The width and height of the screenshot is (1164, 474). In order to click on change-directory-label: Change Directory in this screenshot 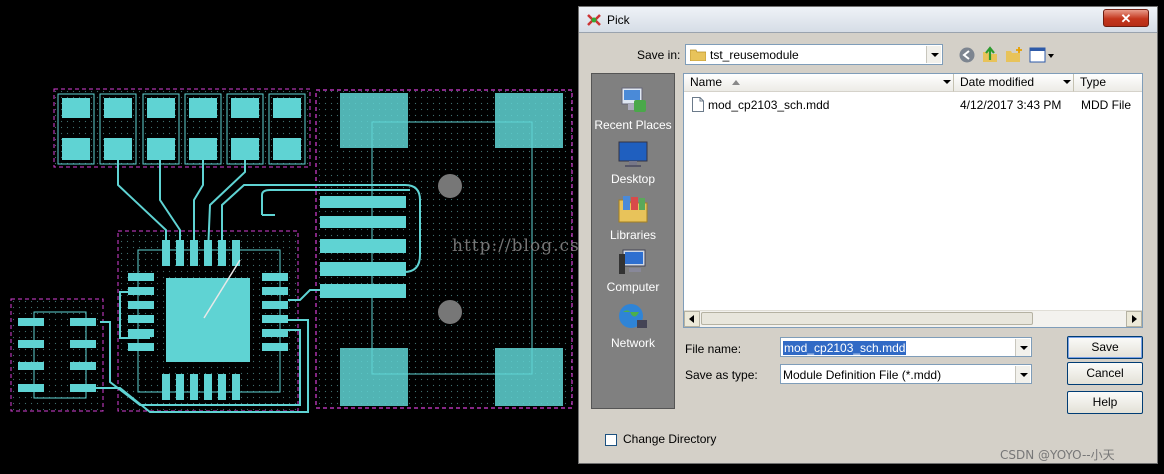, I will do `click(670, 439)`.